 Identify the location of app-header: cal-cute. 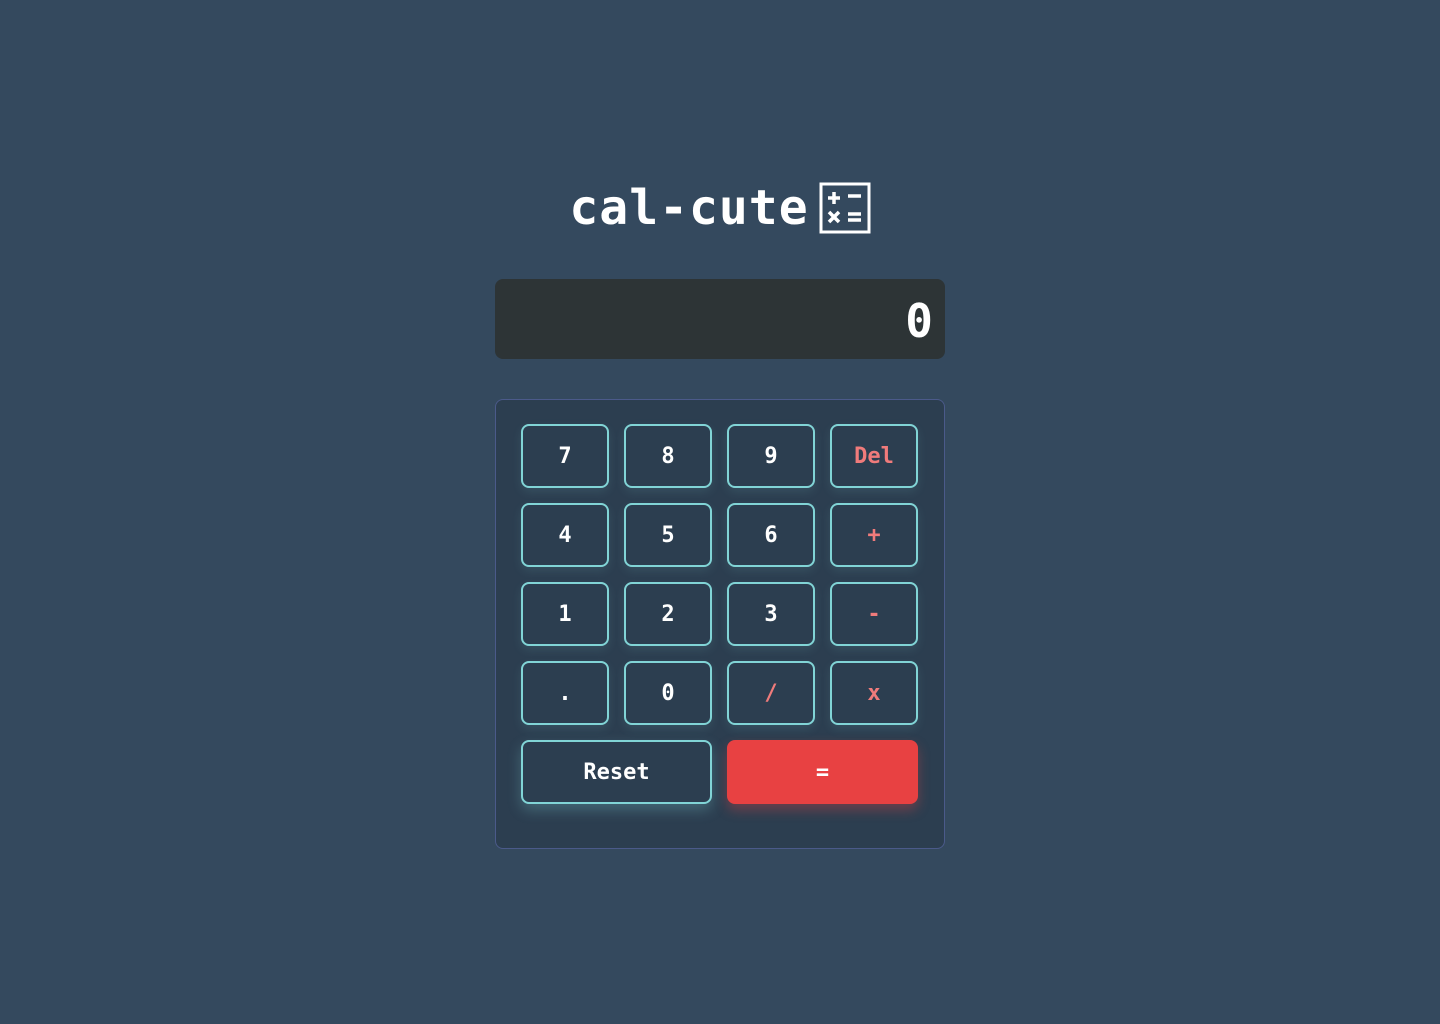
(720, 208).